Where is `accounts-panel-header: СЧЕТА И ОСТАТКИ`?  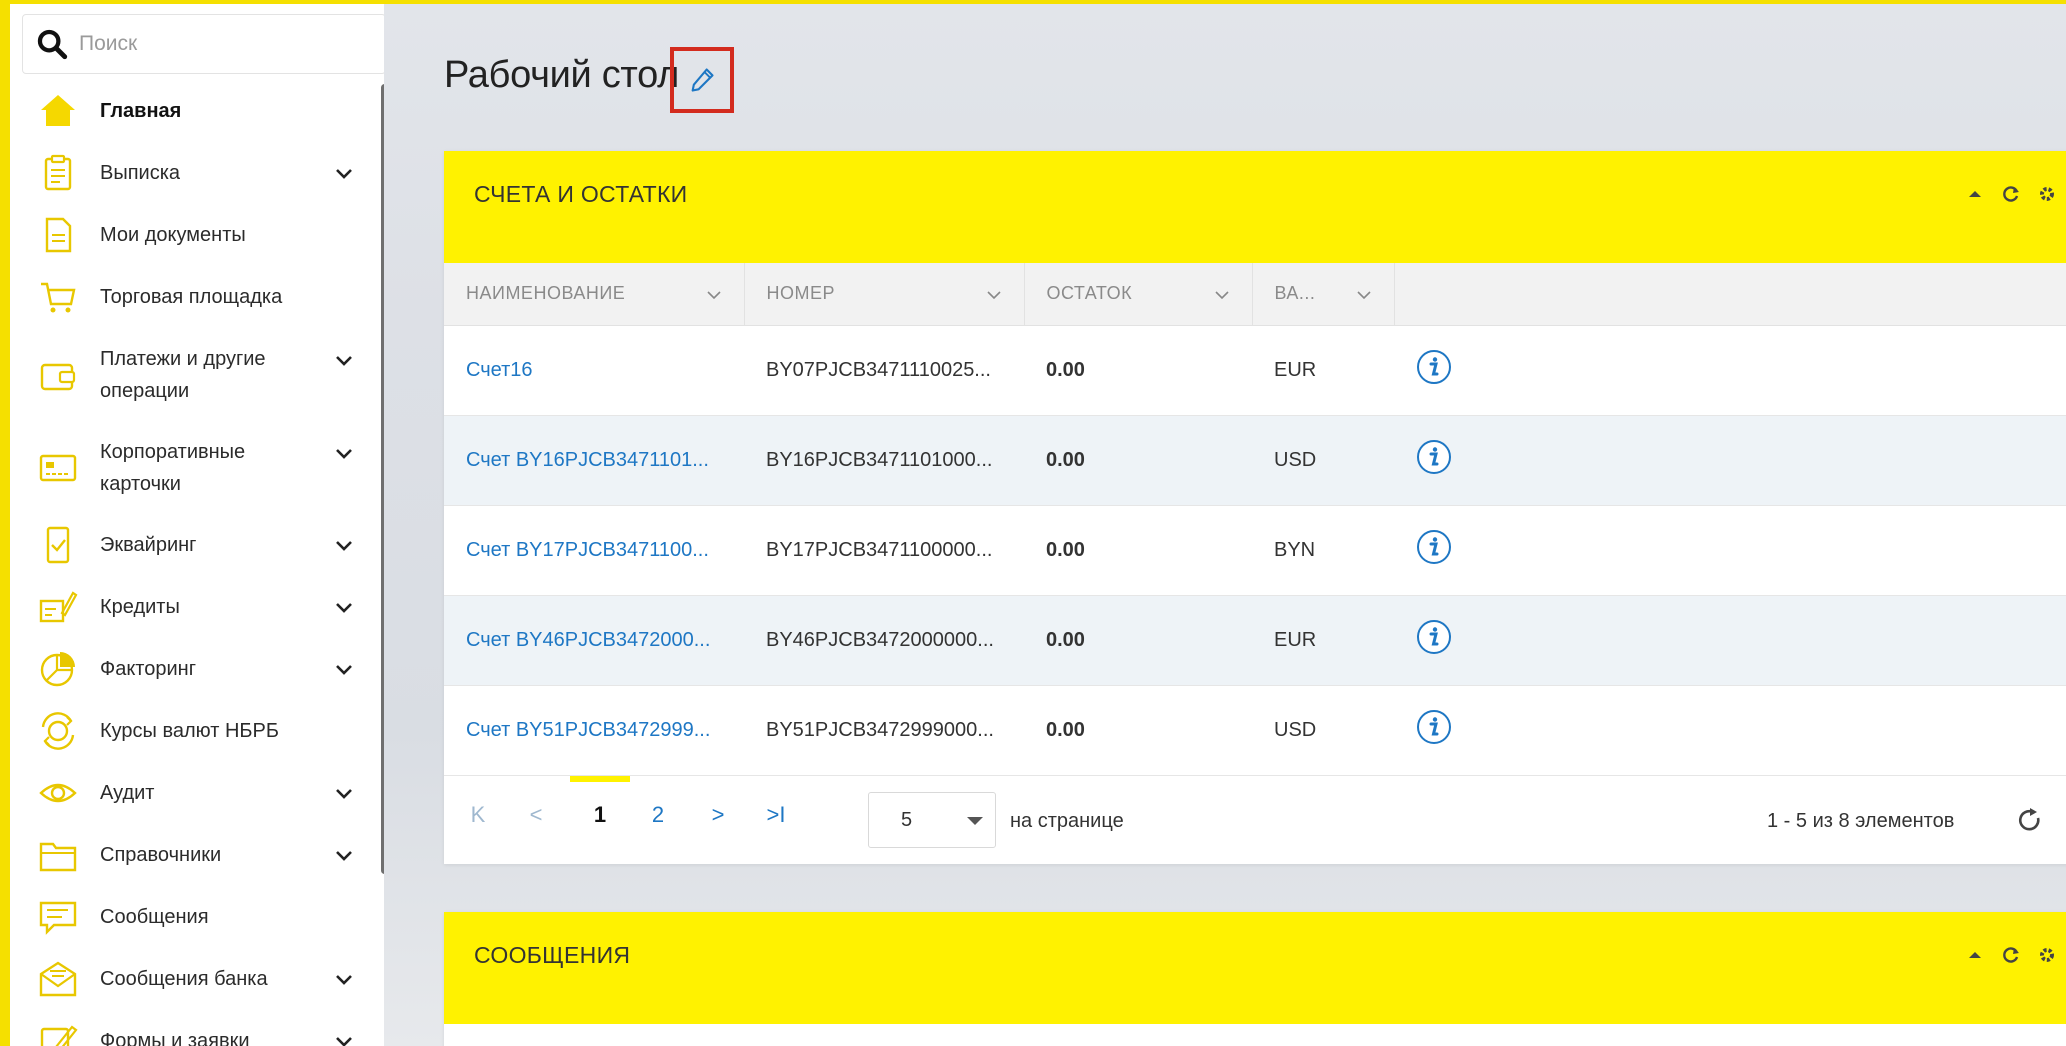 accounts-panel-header: СЧЕТА И ОСТАТКИ is located at coordinates (1255, 207).